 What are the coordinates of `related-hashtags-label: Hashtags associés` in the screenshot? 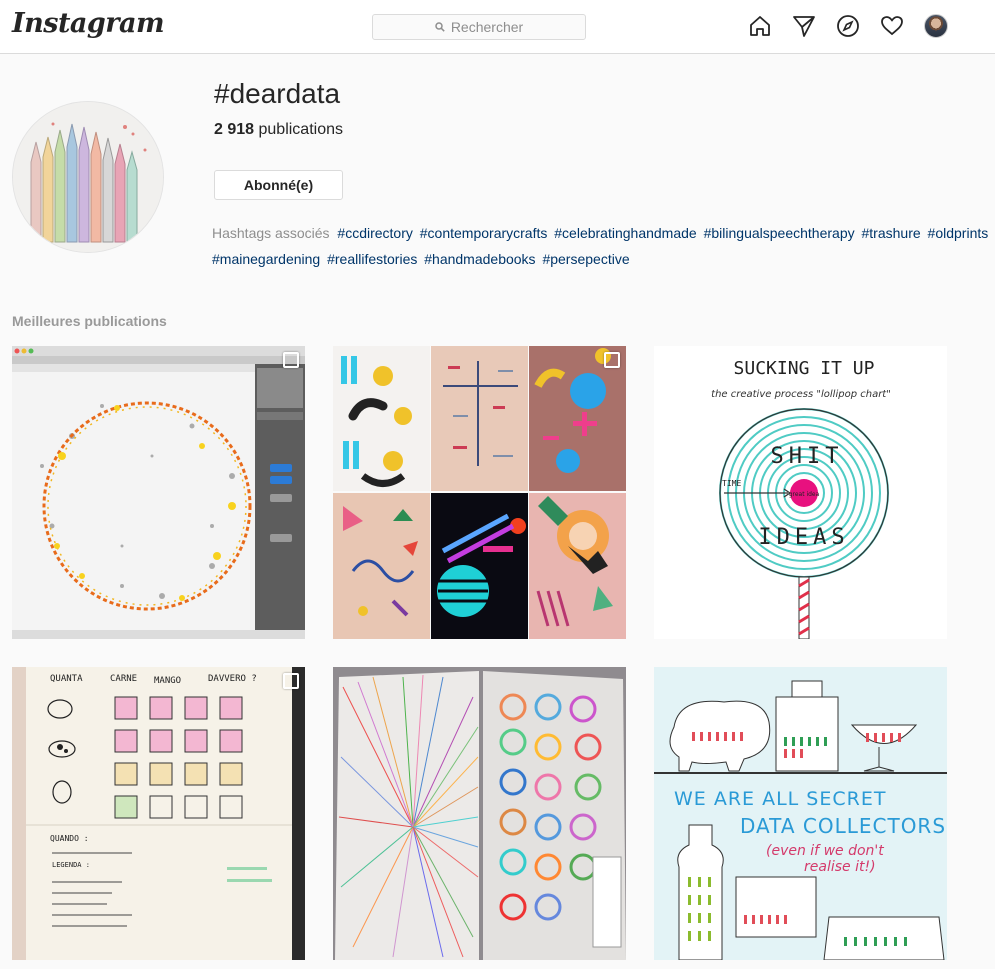 It's located at (271, 233).